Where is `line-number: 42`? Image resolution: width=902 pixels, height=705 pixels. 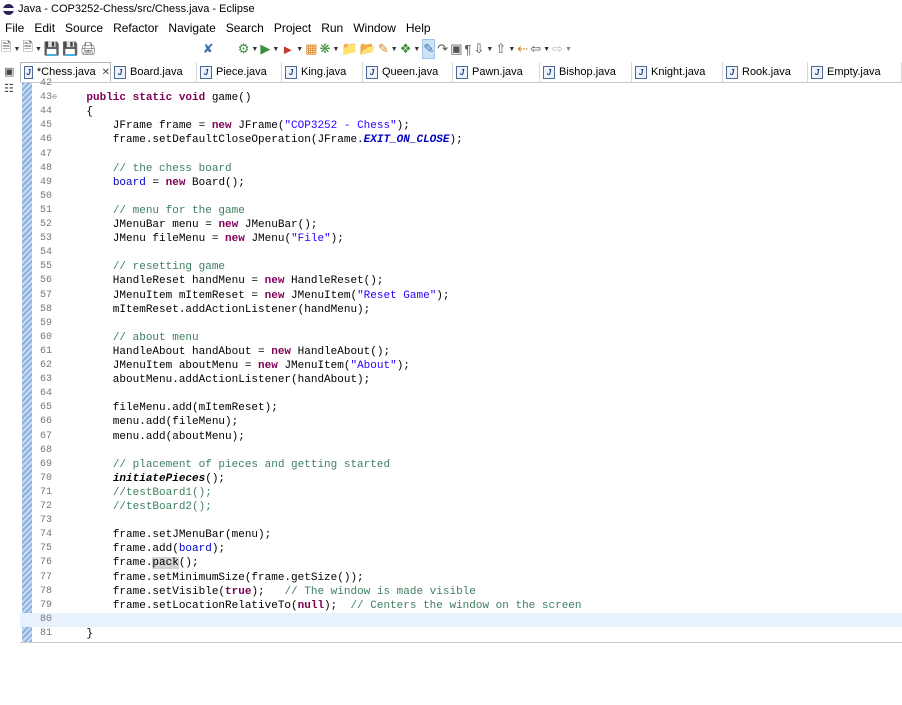 line-number: 42 is located at coordinates (45, 83).